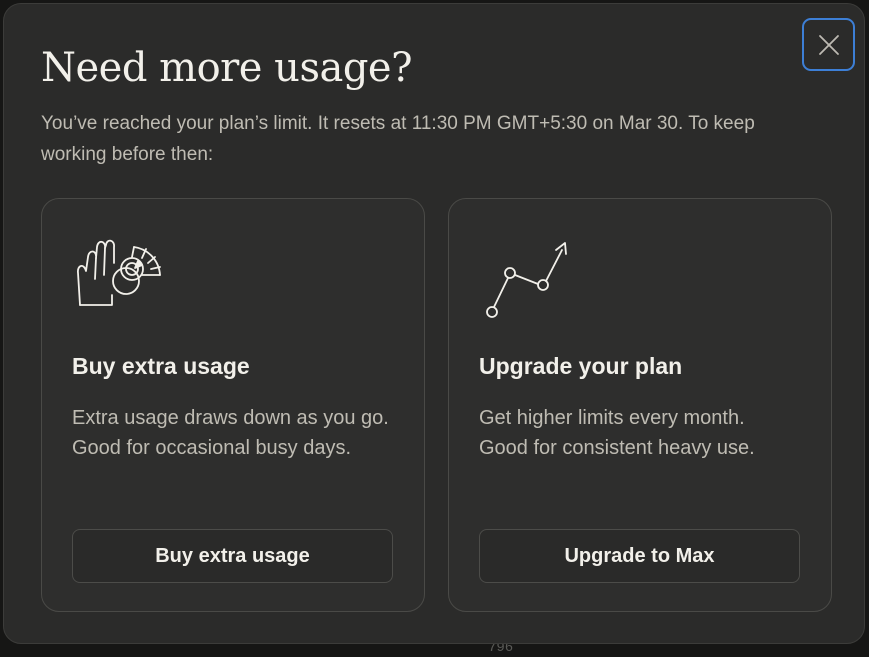  I want to click on hand-gauge-icon, so click(119, 272).